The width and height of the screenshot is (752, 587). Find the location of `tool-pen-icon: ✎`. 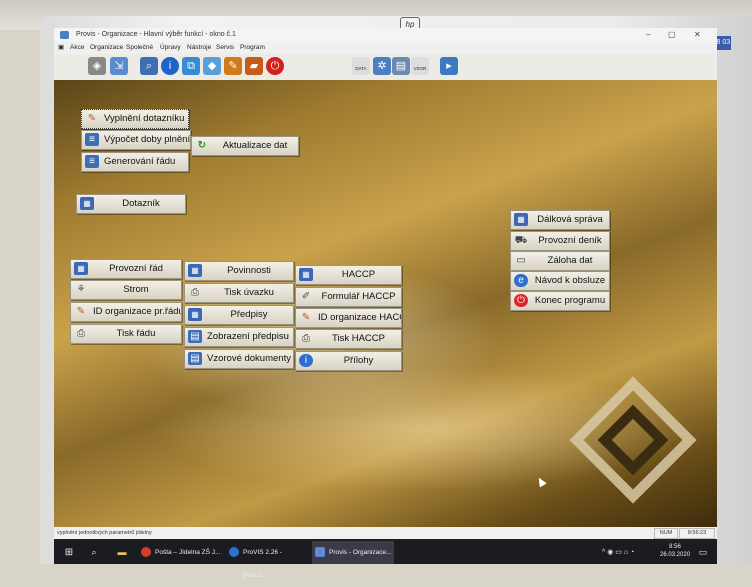

tool-pen-icon: ✎ is located at coordinates (233, 66).